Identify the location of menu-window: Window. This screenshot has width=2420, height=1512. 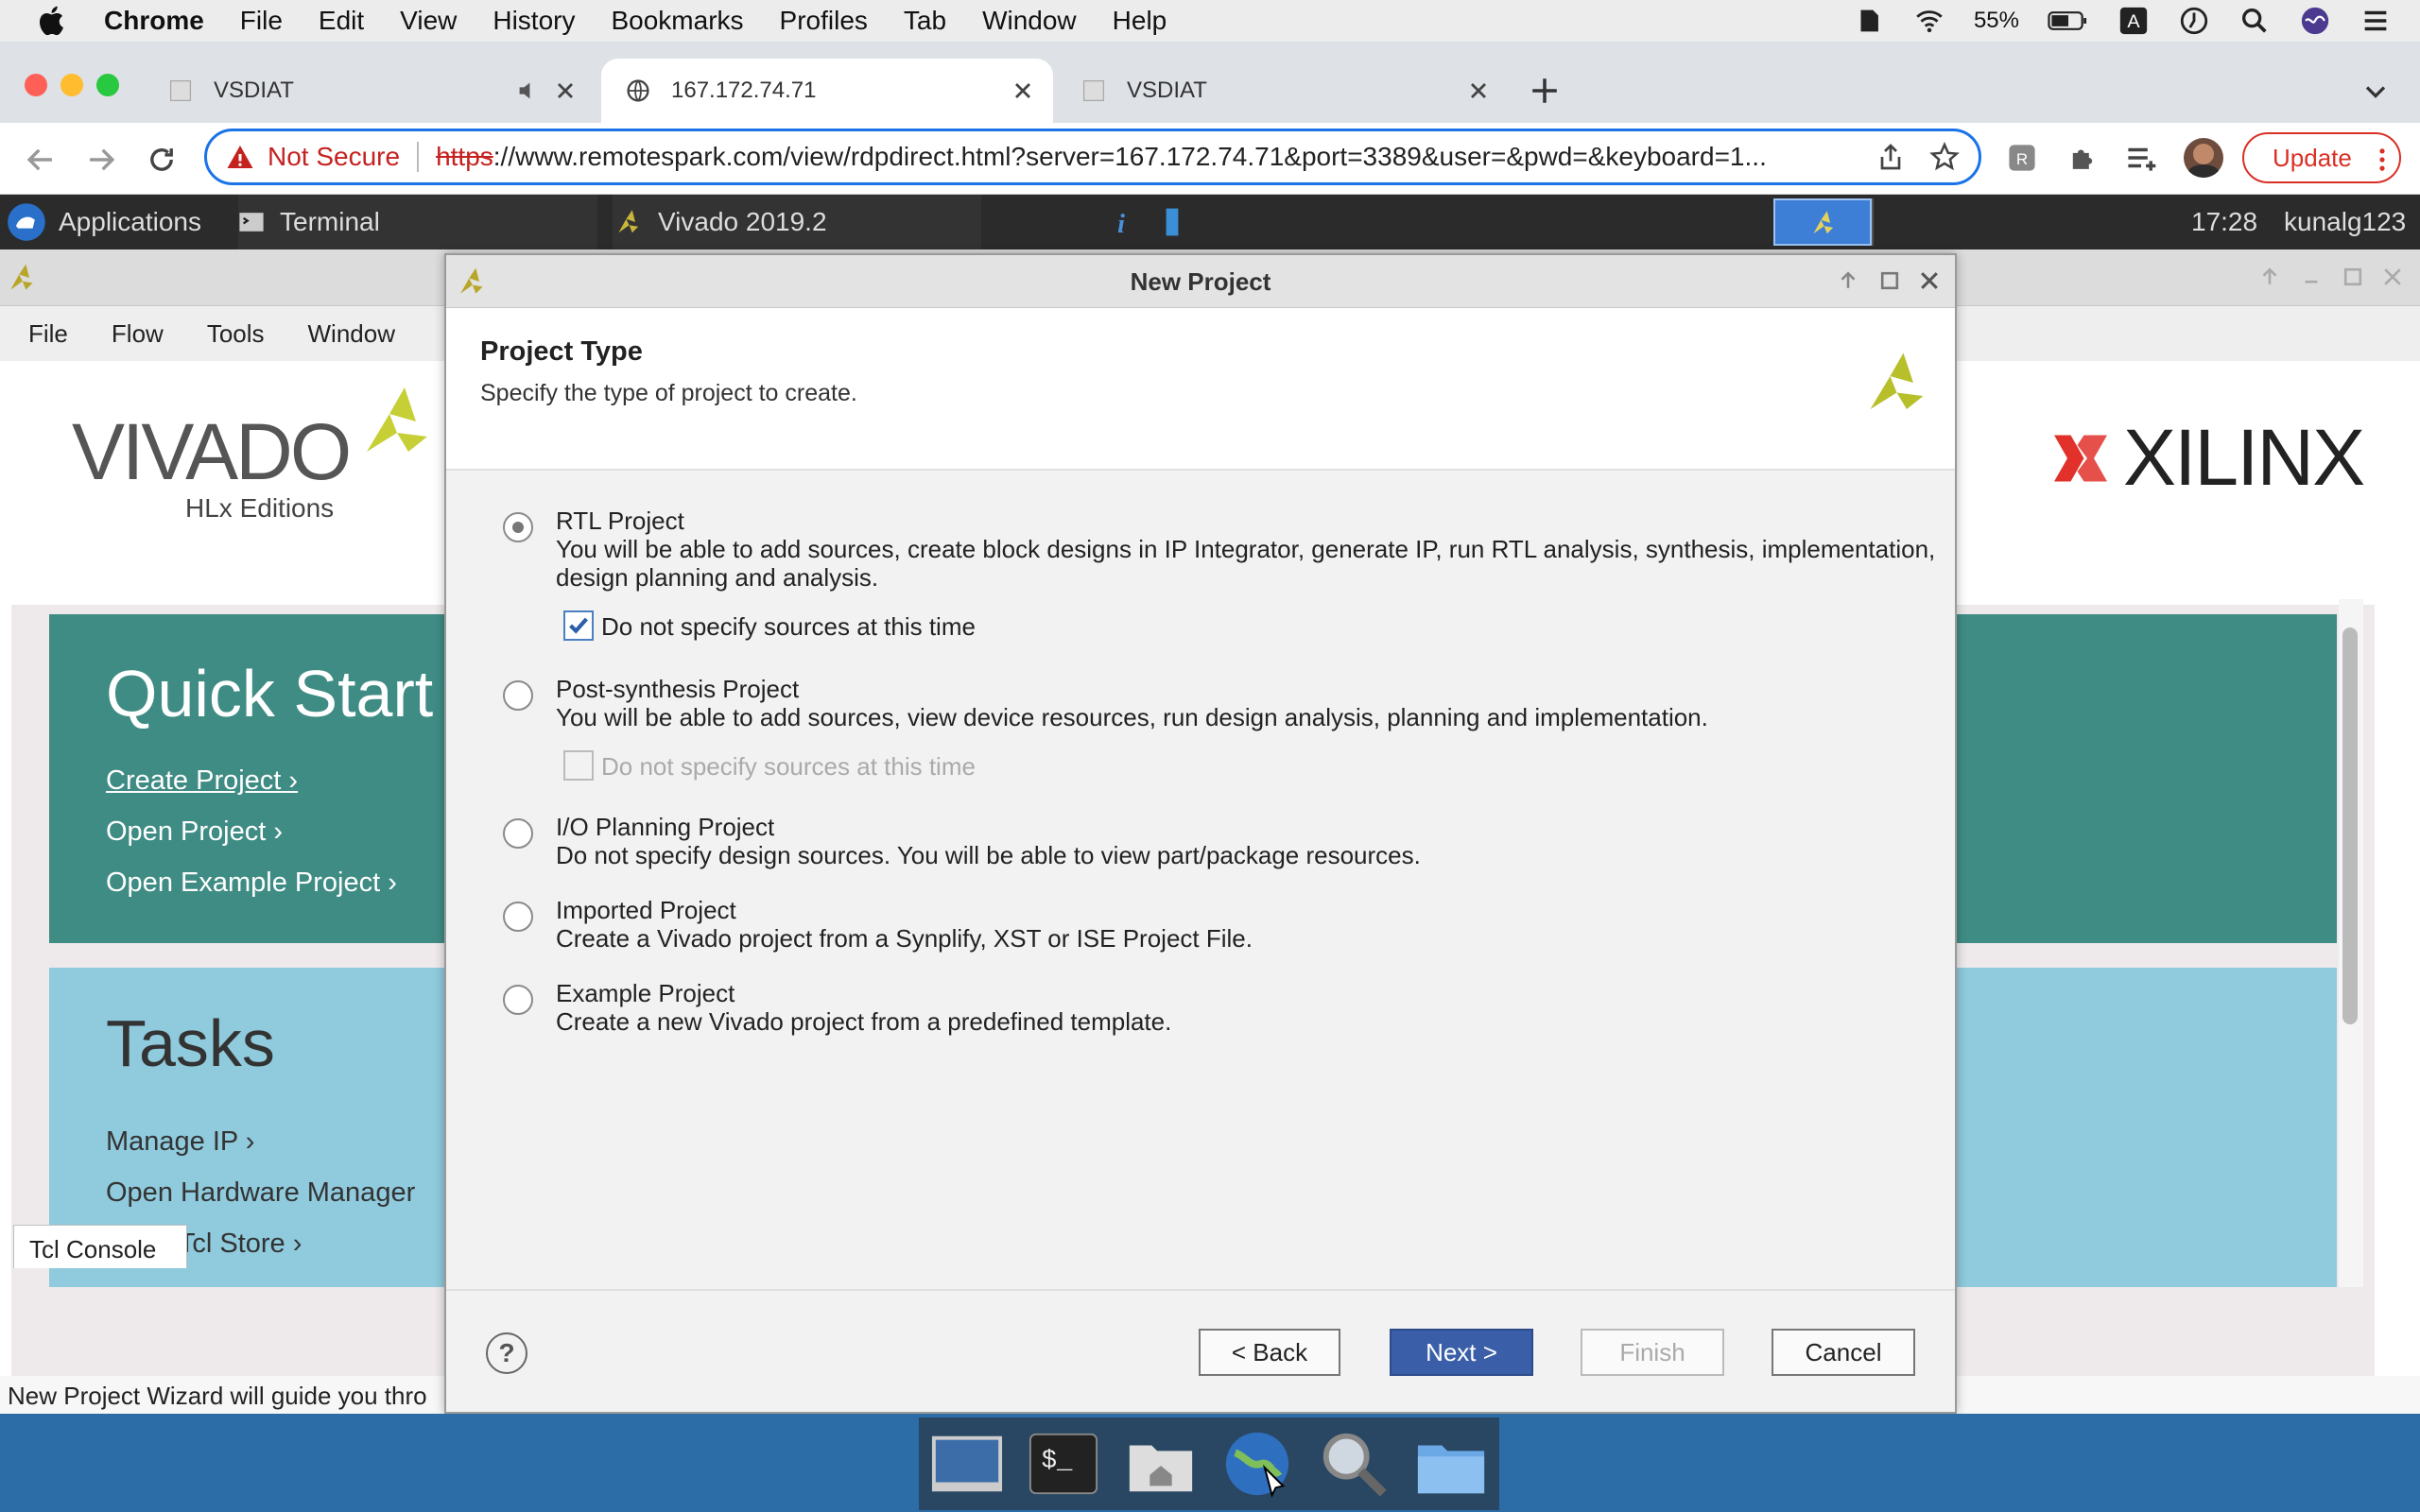
(1029, 21).